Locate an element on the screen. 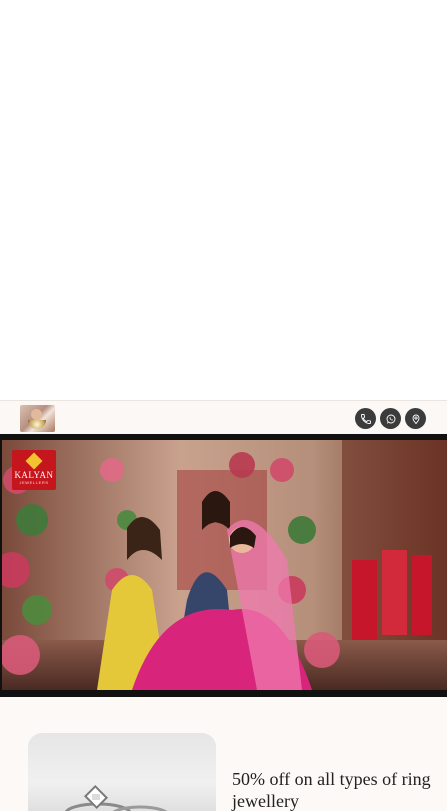 The height and width of the screenshot is (811, 447). ring-icon is located at coordinates (116, 797).